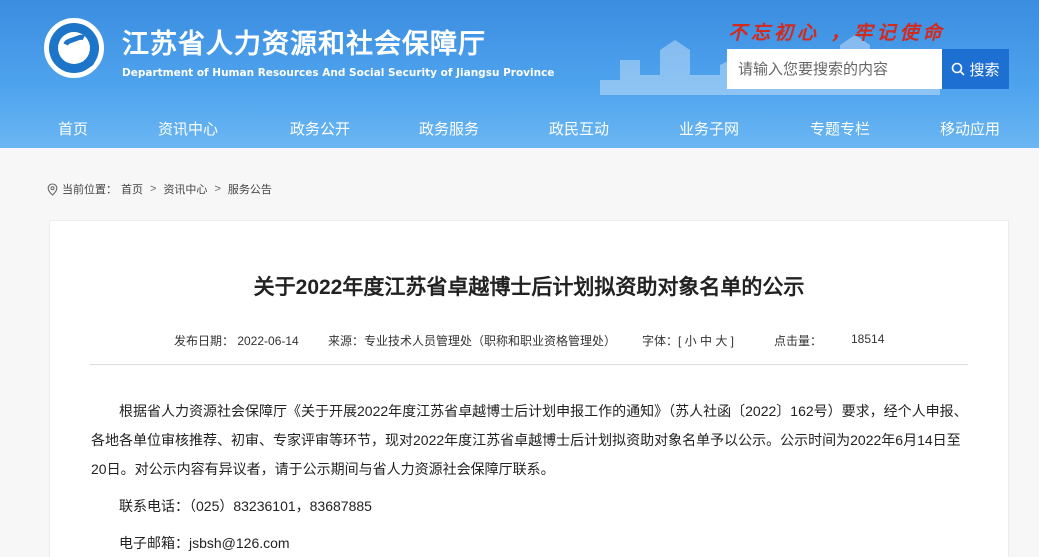 The width and height of the screenshot is (1039, 557). I want to click on nav-item-interaction: 政民互动, so click(579, 128).